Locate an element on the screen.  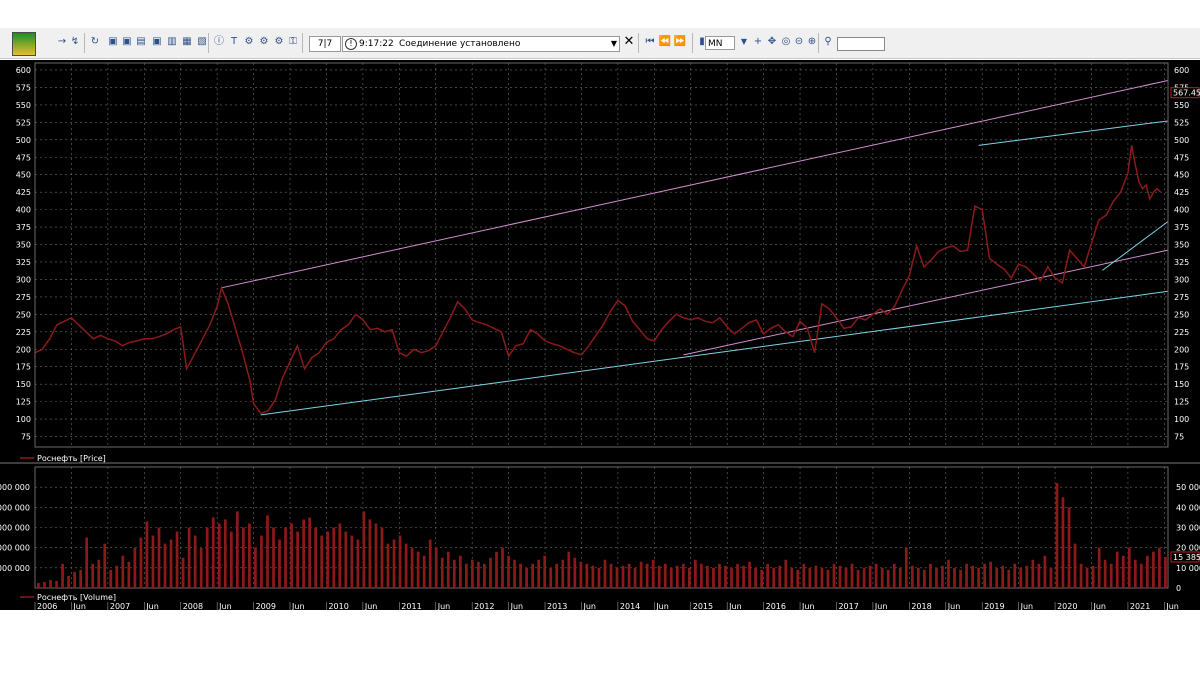
move-icon: ✥ is located at coordinates (772, 42).